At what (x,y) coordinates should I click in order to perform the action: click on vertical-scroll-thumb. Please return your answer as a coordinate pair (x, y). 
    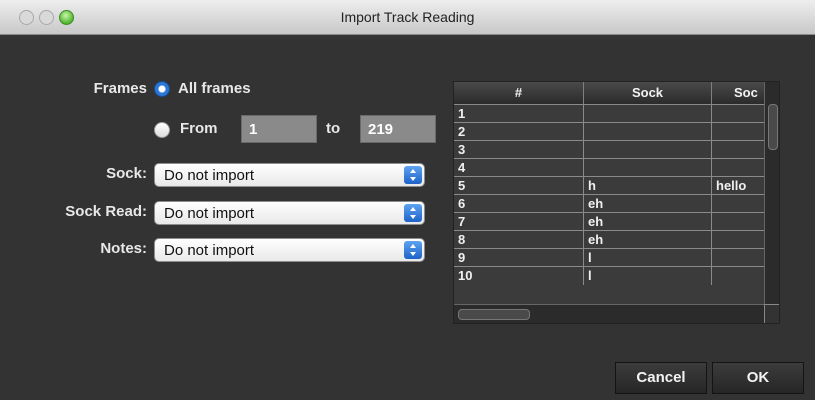
    Looking at the image, I should click on (773, 127).